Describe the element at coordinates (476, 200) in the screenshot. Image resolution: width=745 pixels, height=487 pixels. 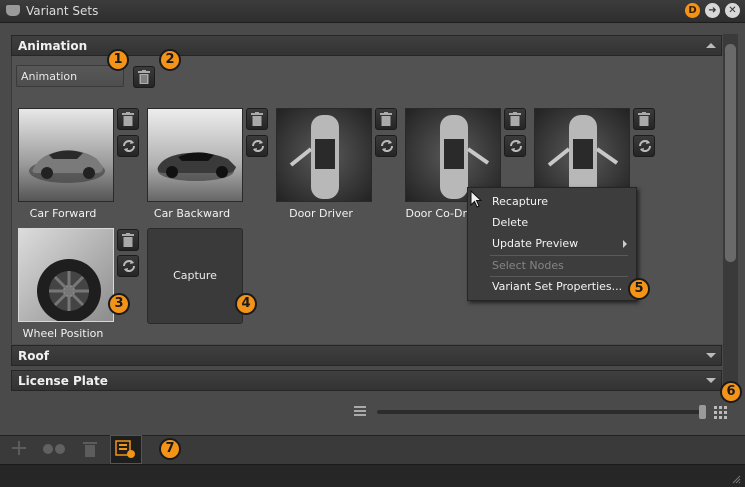
I see `mouse-cursor-icon` at that location.